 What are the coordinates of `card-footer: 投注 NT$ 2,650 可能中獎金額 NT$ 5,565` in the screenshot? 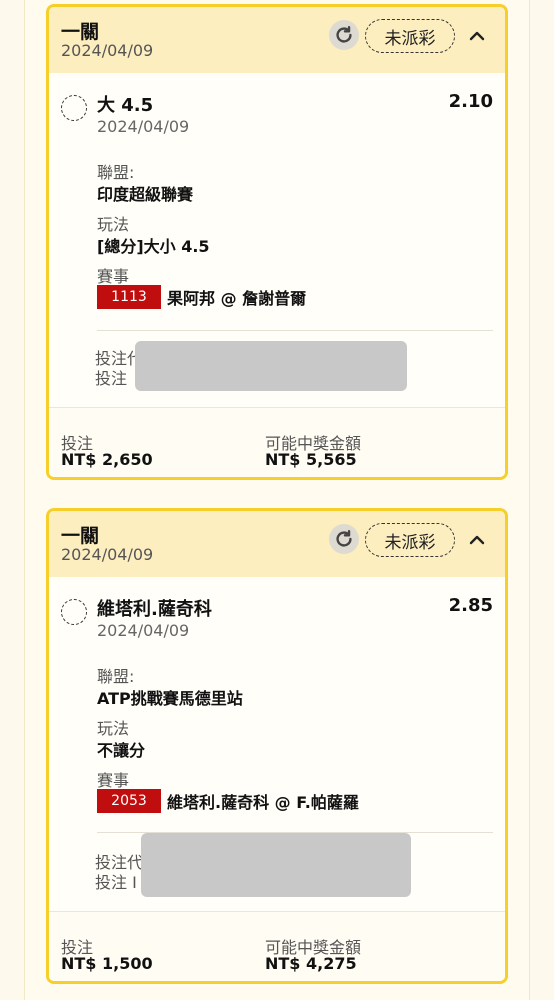 It's located at (277, 442).